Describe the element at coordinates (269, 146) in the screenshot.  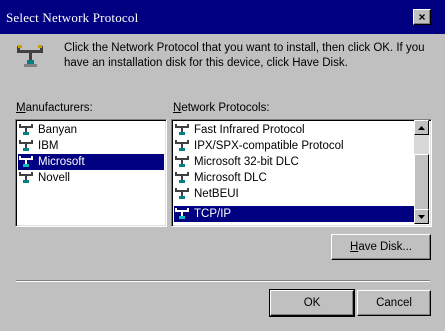
I see `protocol-label: IPX/SPX-compatible Protocol` at that location.